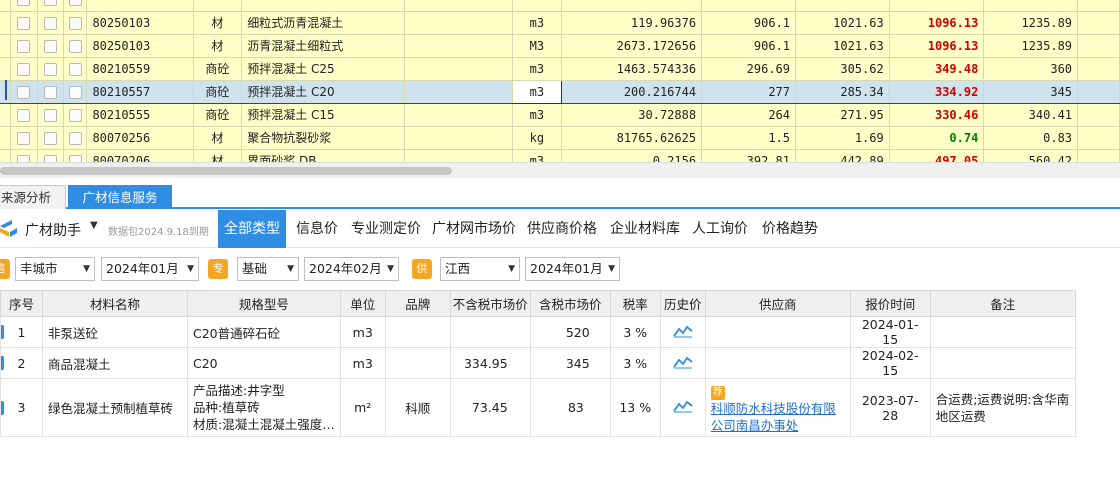 The width and height of the screenshot is (1120, 500). Describe the element at coordinates (386, 229) in the screenshot. I see `category-tab-professional-price: 专业测定价` at that location.